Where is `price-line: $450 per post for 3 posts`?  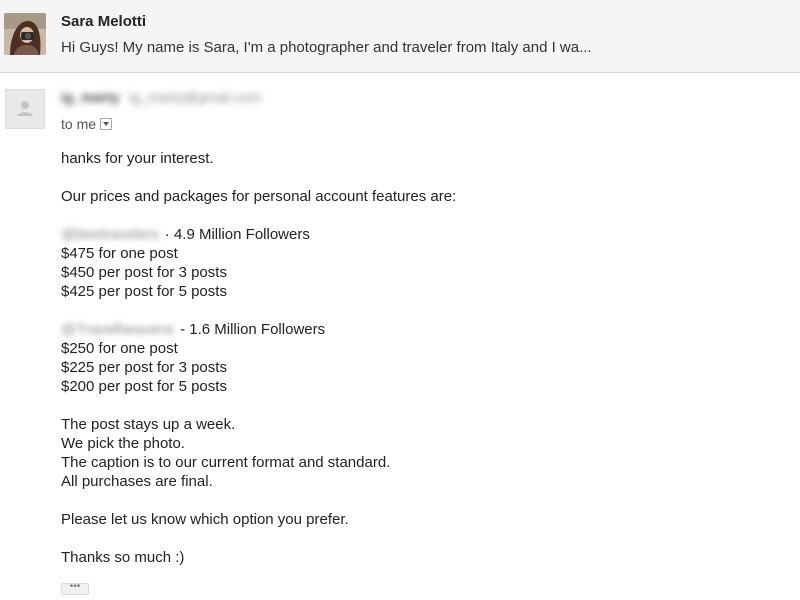 price-line: $450 per post for 3 posts is located at coordinates (144, 272).